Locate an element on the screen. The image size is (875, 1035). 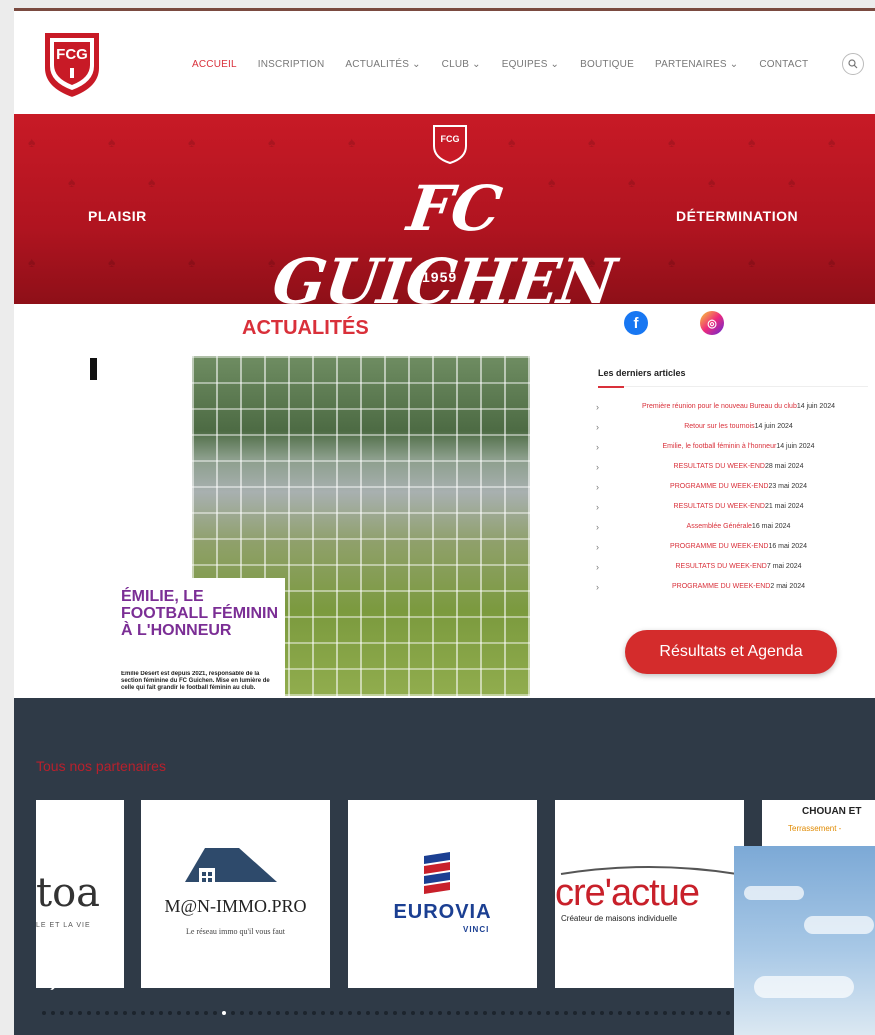
news-card-headline: ÉMILIE, LE FOOTBALL FÉMININ À L'HONNEUR is located at coordinates (201, 613).